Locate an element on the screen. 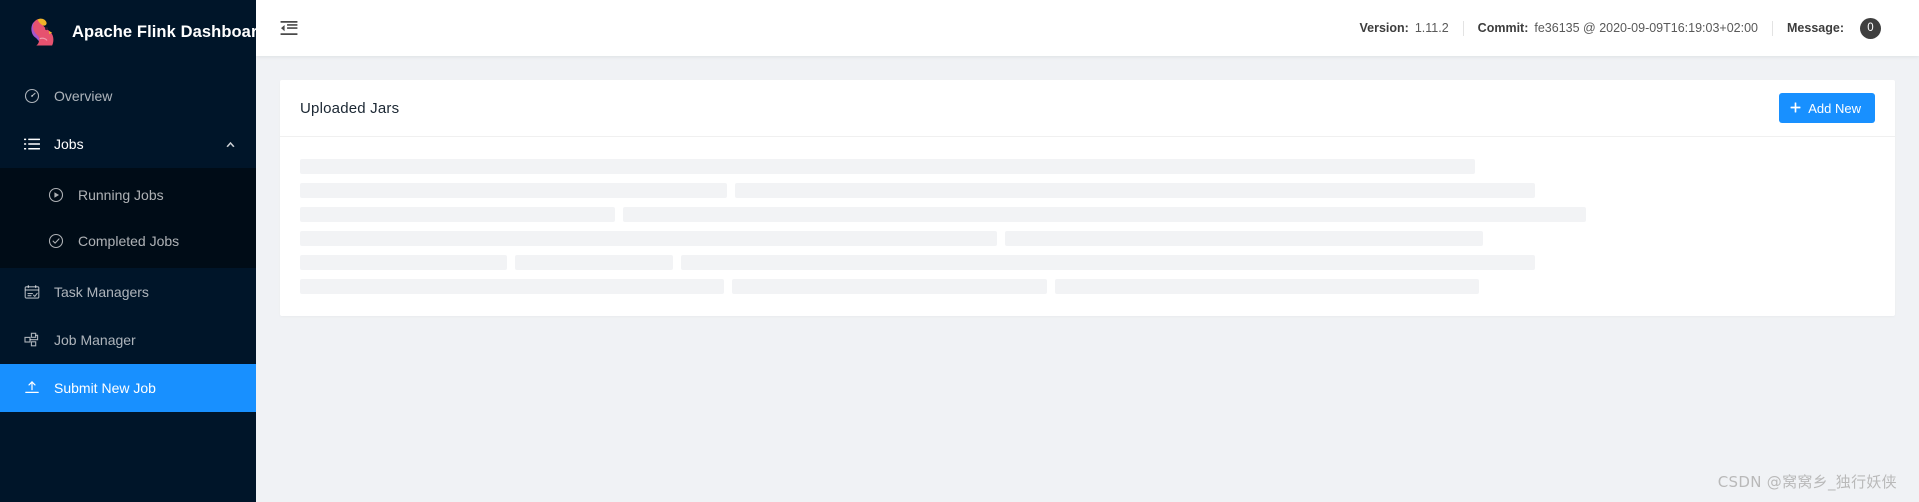 This screenshot has width=1919, height=502. unordered-list-icon is located at coordinates (32, 144).